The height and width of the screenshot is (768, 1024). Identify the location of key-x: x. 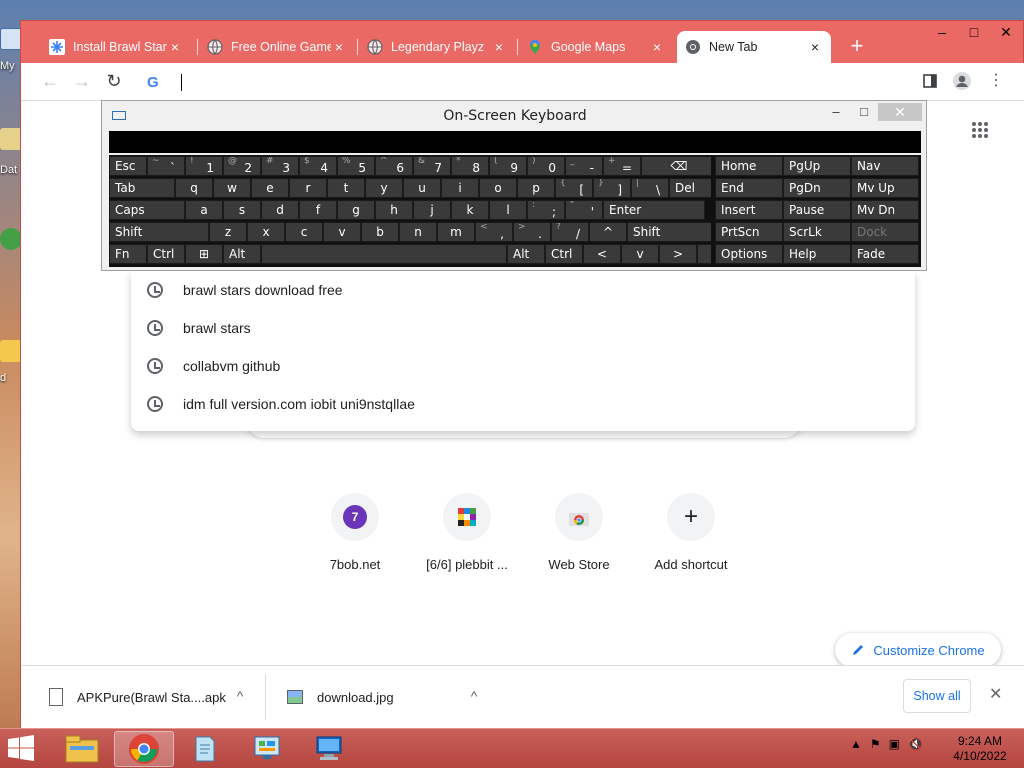
(266, 232).